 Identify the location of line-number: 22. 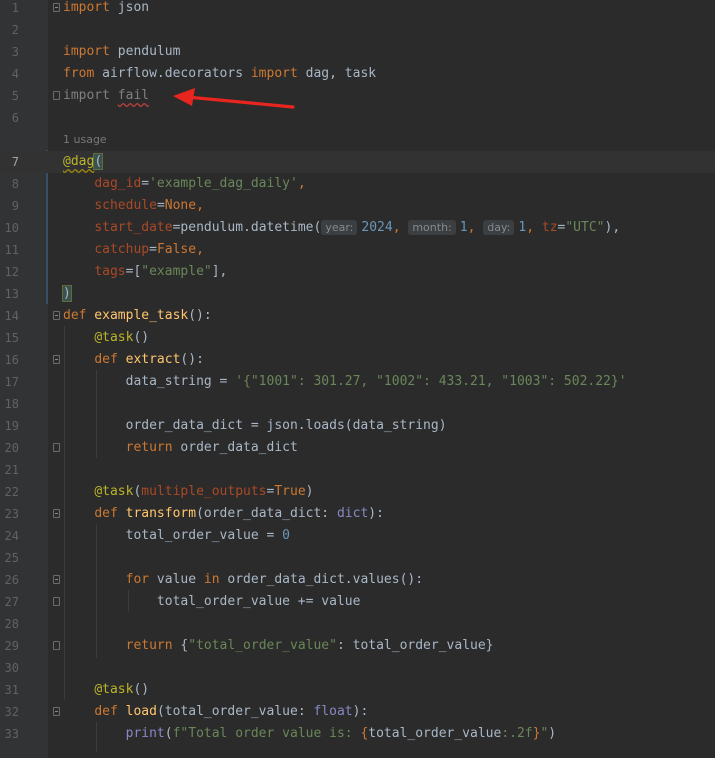
(11, 492).